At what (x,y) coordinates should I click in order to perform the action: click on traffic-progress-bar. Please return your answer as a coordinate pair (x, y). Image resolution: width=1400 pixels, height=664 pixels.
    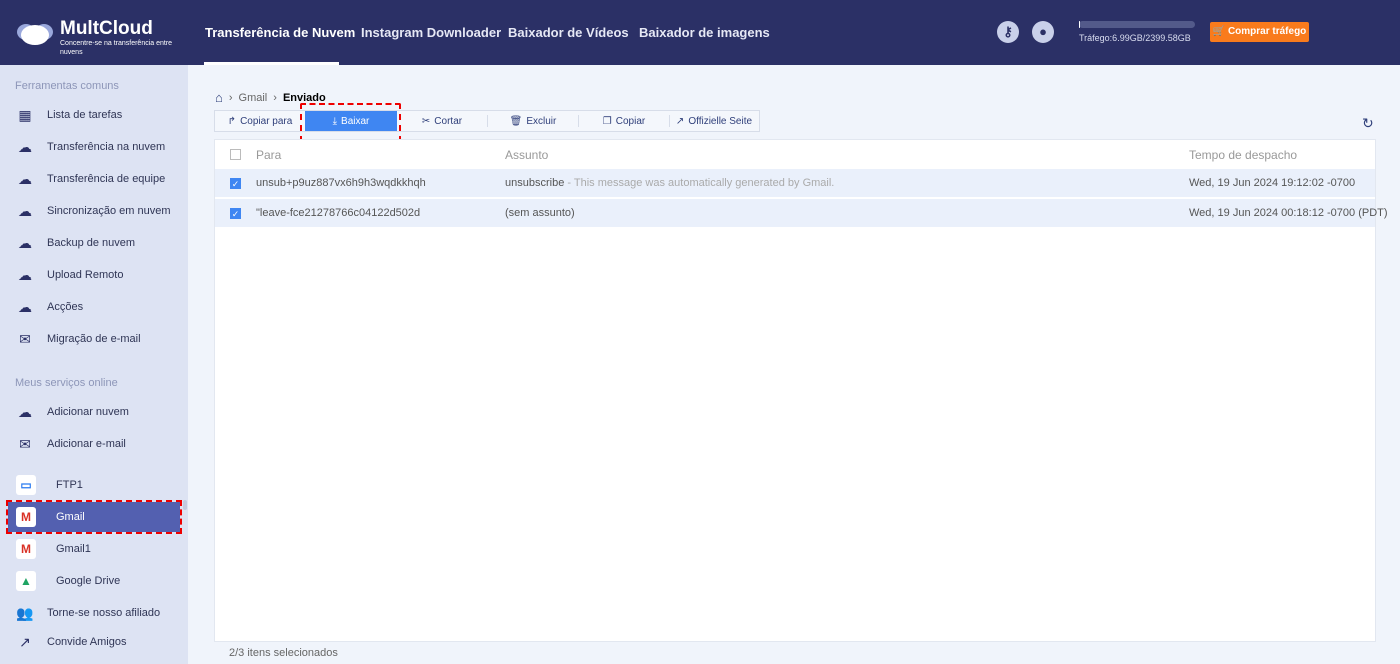
    Looking at the image, I should click on (1137, 24).